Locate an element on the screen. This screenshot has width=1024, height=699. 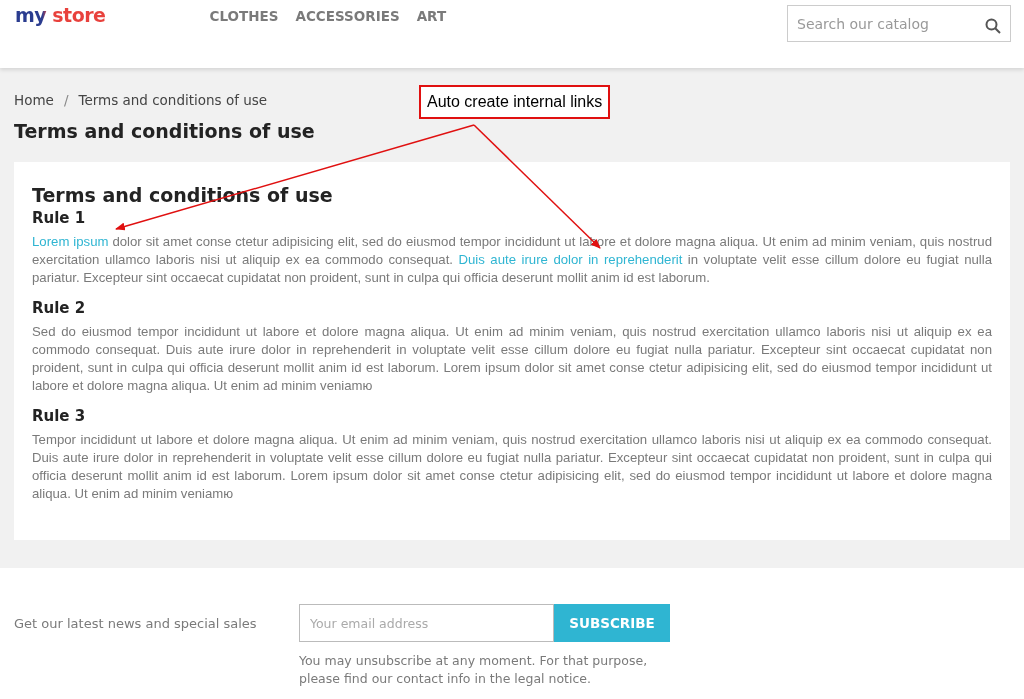
search-icon is located at coordinates (993, 26).